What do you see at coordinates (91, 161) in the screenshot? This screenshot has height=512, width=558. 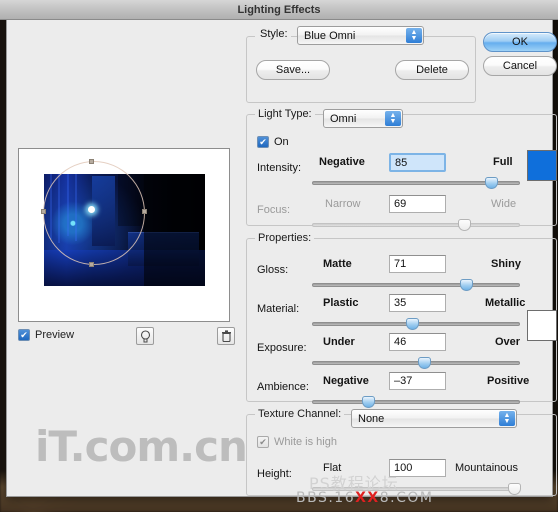 I see `ellipse-handle-top` at bounding box center [91, 161].